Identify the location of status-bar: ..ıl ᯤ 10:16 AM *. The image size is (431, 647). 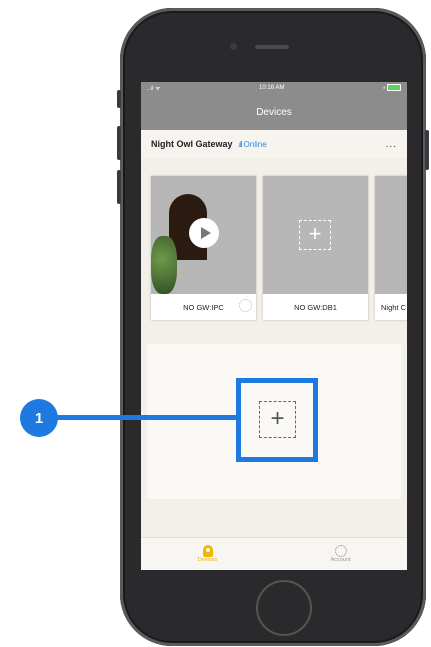
(274, 88).